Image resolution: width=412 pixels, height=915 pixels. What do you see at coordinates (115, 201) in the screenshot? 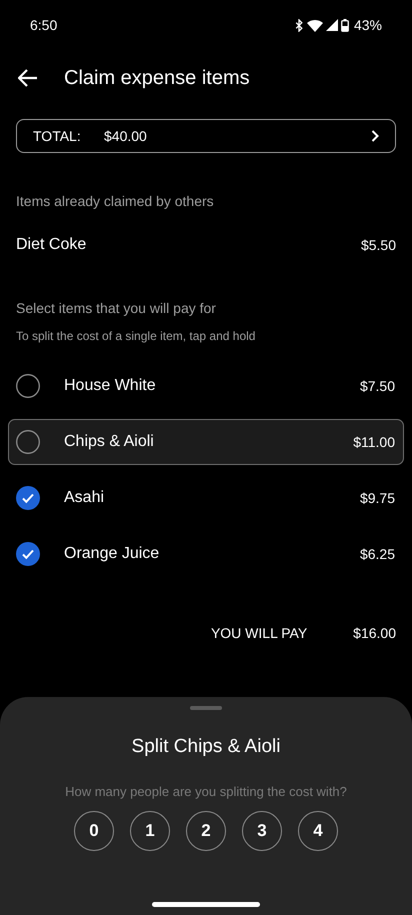
I see `section-heading: Items already claimed by others` at bounding box center [115, 201].